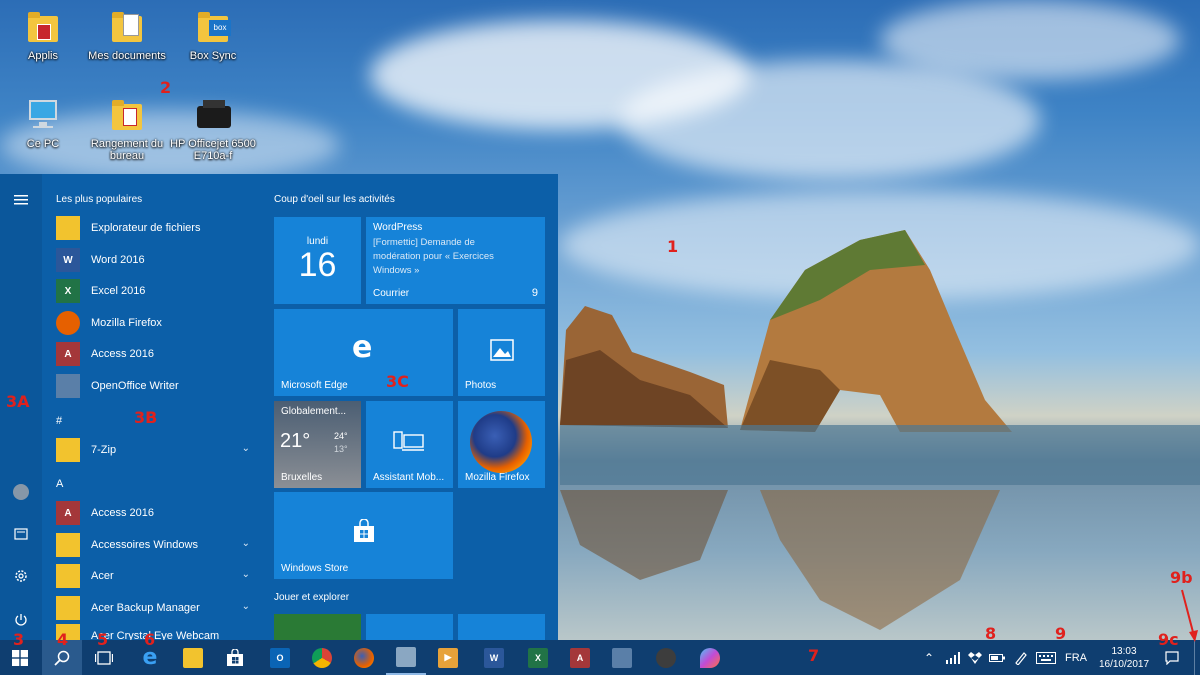 This screenshot has width=1200, height=675. Describe the element at coordinates (501, 352) in the screenshot. I see `photos-tile: Photos` at that location.